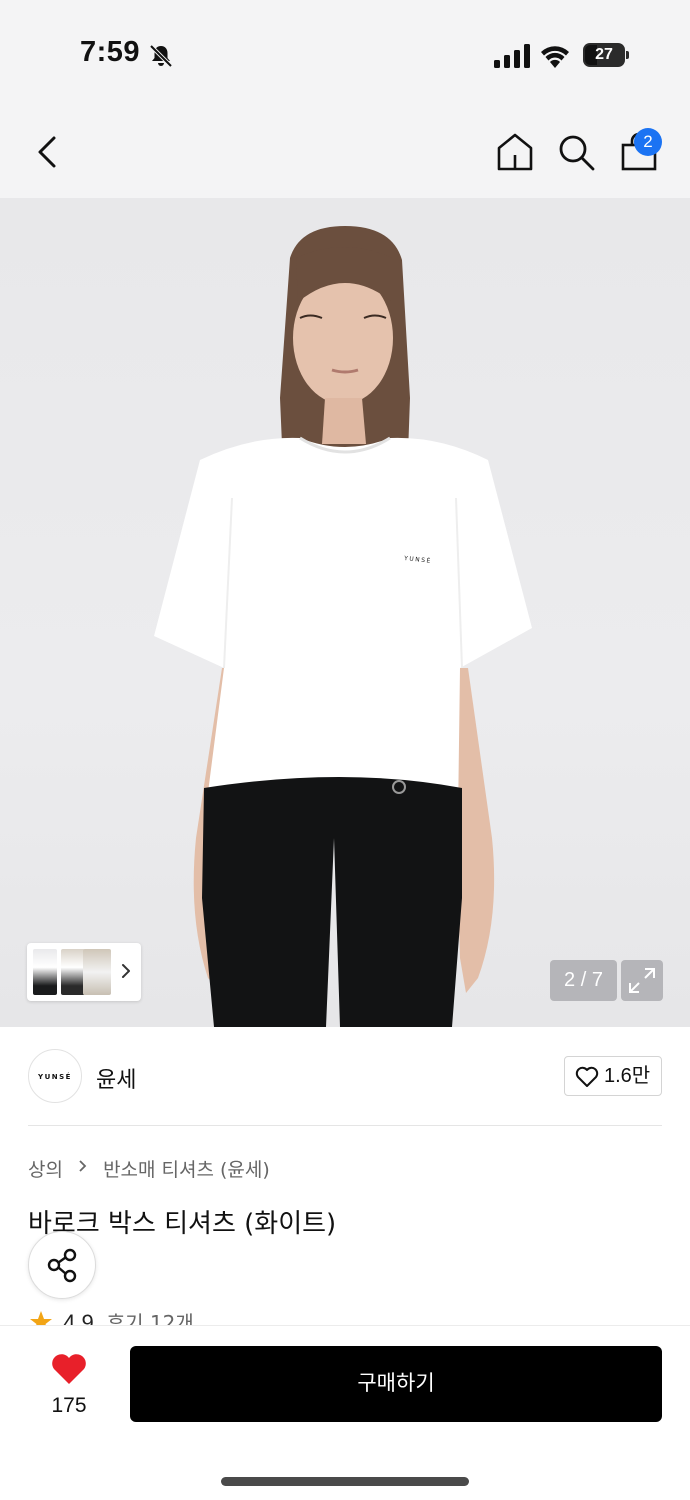 This screenshot has height=1500, width=690. Describe the element at coordinates (186, 1168) in the screenshot. I see `breadcrumb-subcategory: 반소매 티셔츠 (윤세)` at that location.